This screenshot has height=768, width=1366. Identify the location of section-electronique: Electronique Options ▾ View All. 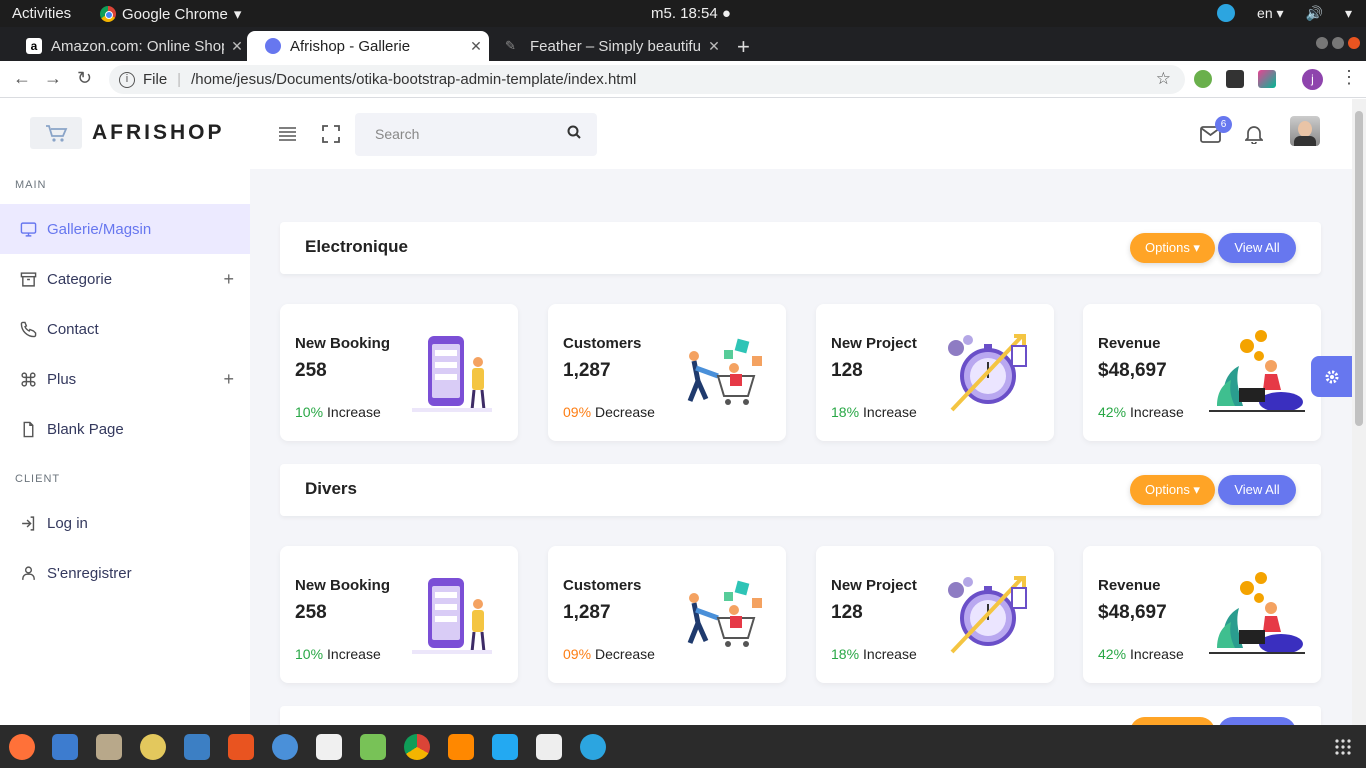
(800, 248).